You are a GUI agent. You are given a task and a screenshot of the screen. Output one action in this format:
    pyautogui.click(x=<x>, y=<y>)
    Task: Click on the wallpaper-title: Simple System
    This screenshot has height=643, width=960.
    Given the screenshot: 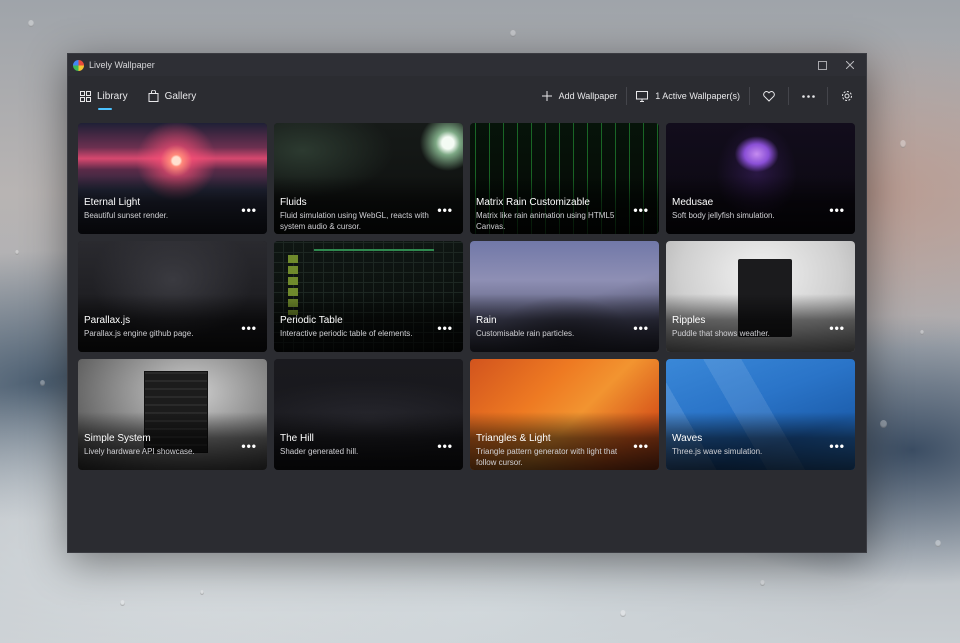 What is the action you would take?
    pyautogui.click(x=117, y=438)
    